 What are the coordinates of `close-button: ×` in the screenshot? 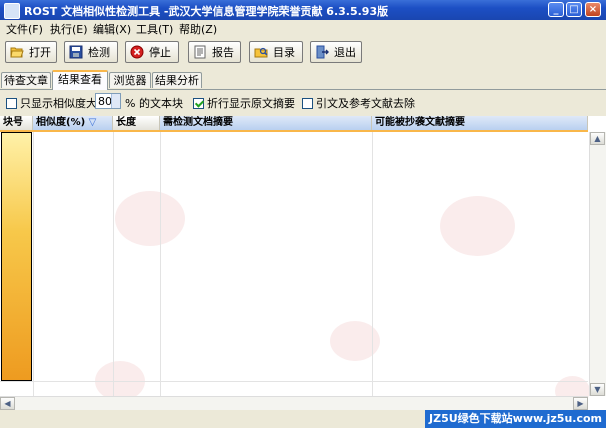 It's located at (593, 9).